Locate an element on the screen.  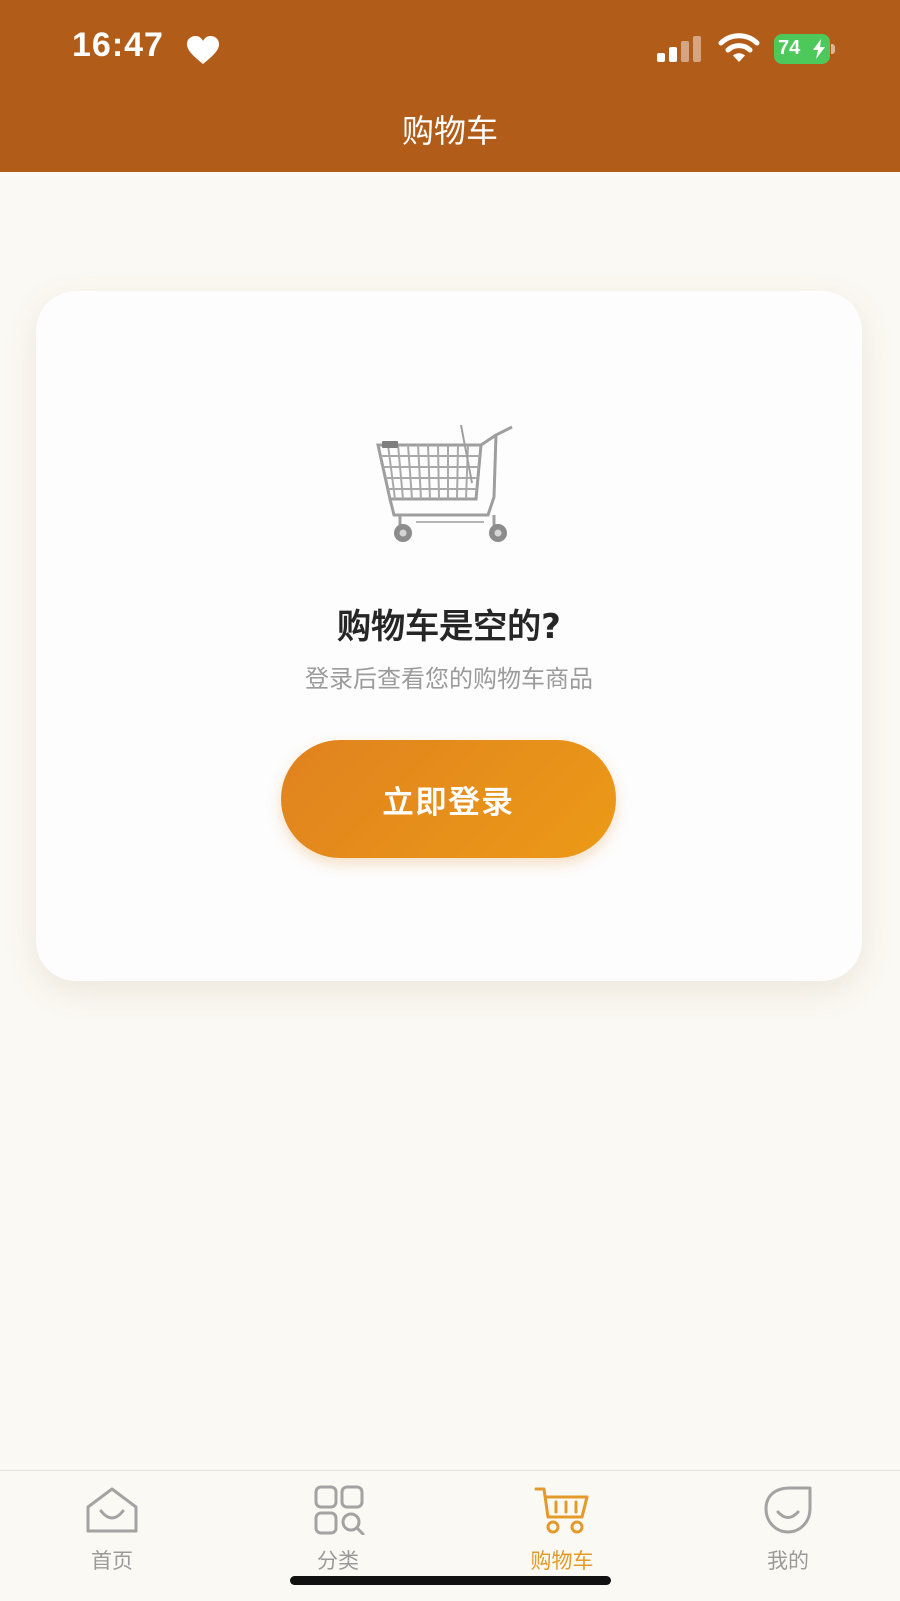
wifi-icon is located at coordinates (739, 47).